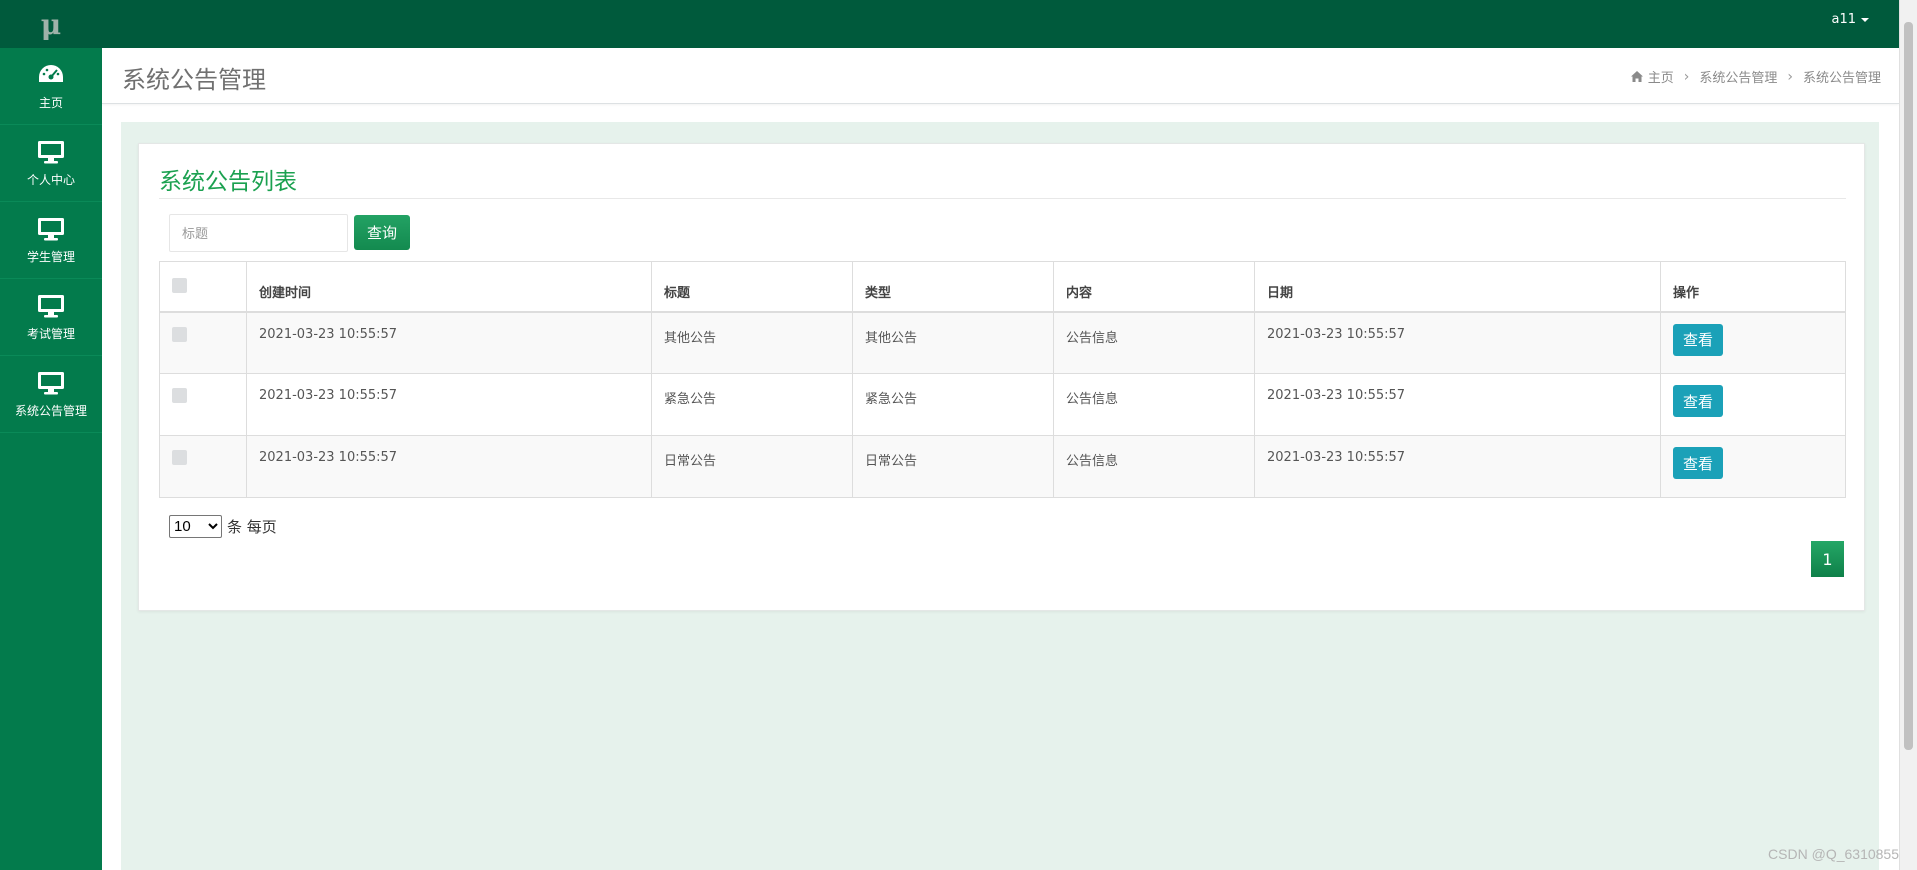 This screenshot has height=870, width=1917. What do you see at coordinates (252, 527) in the screenshot?
I see `page-size-label: 条 每页` at bounding box center [252, 527].